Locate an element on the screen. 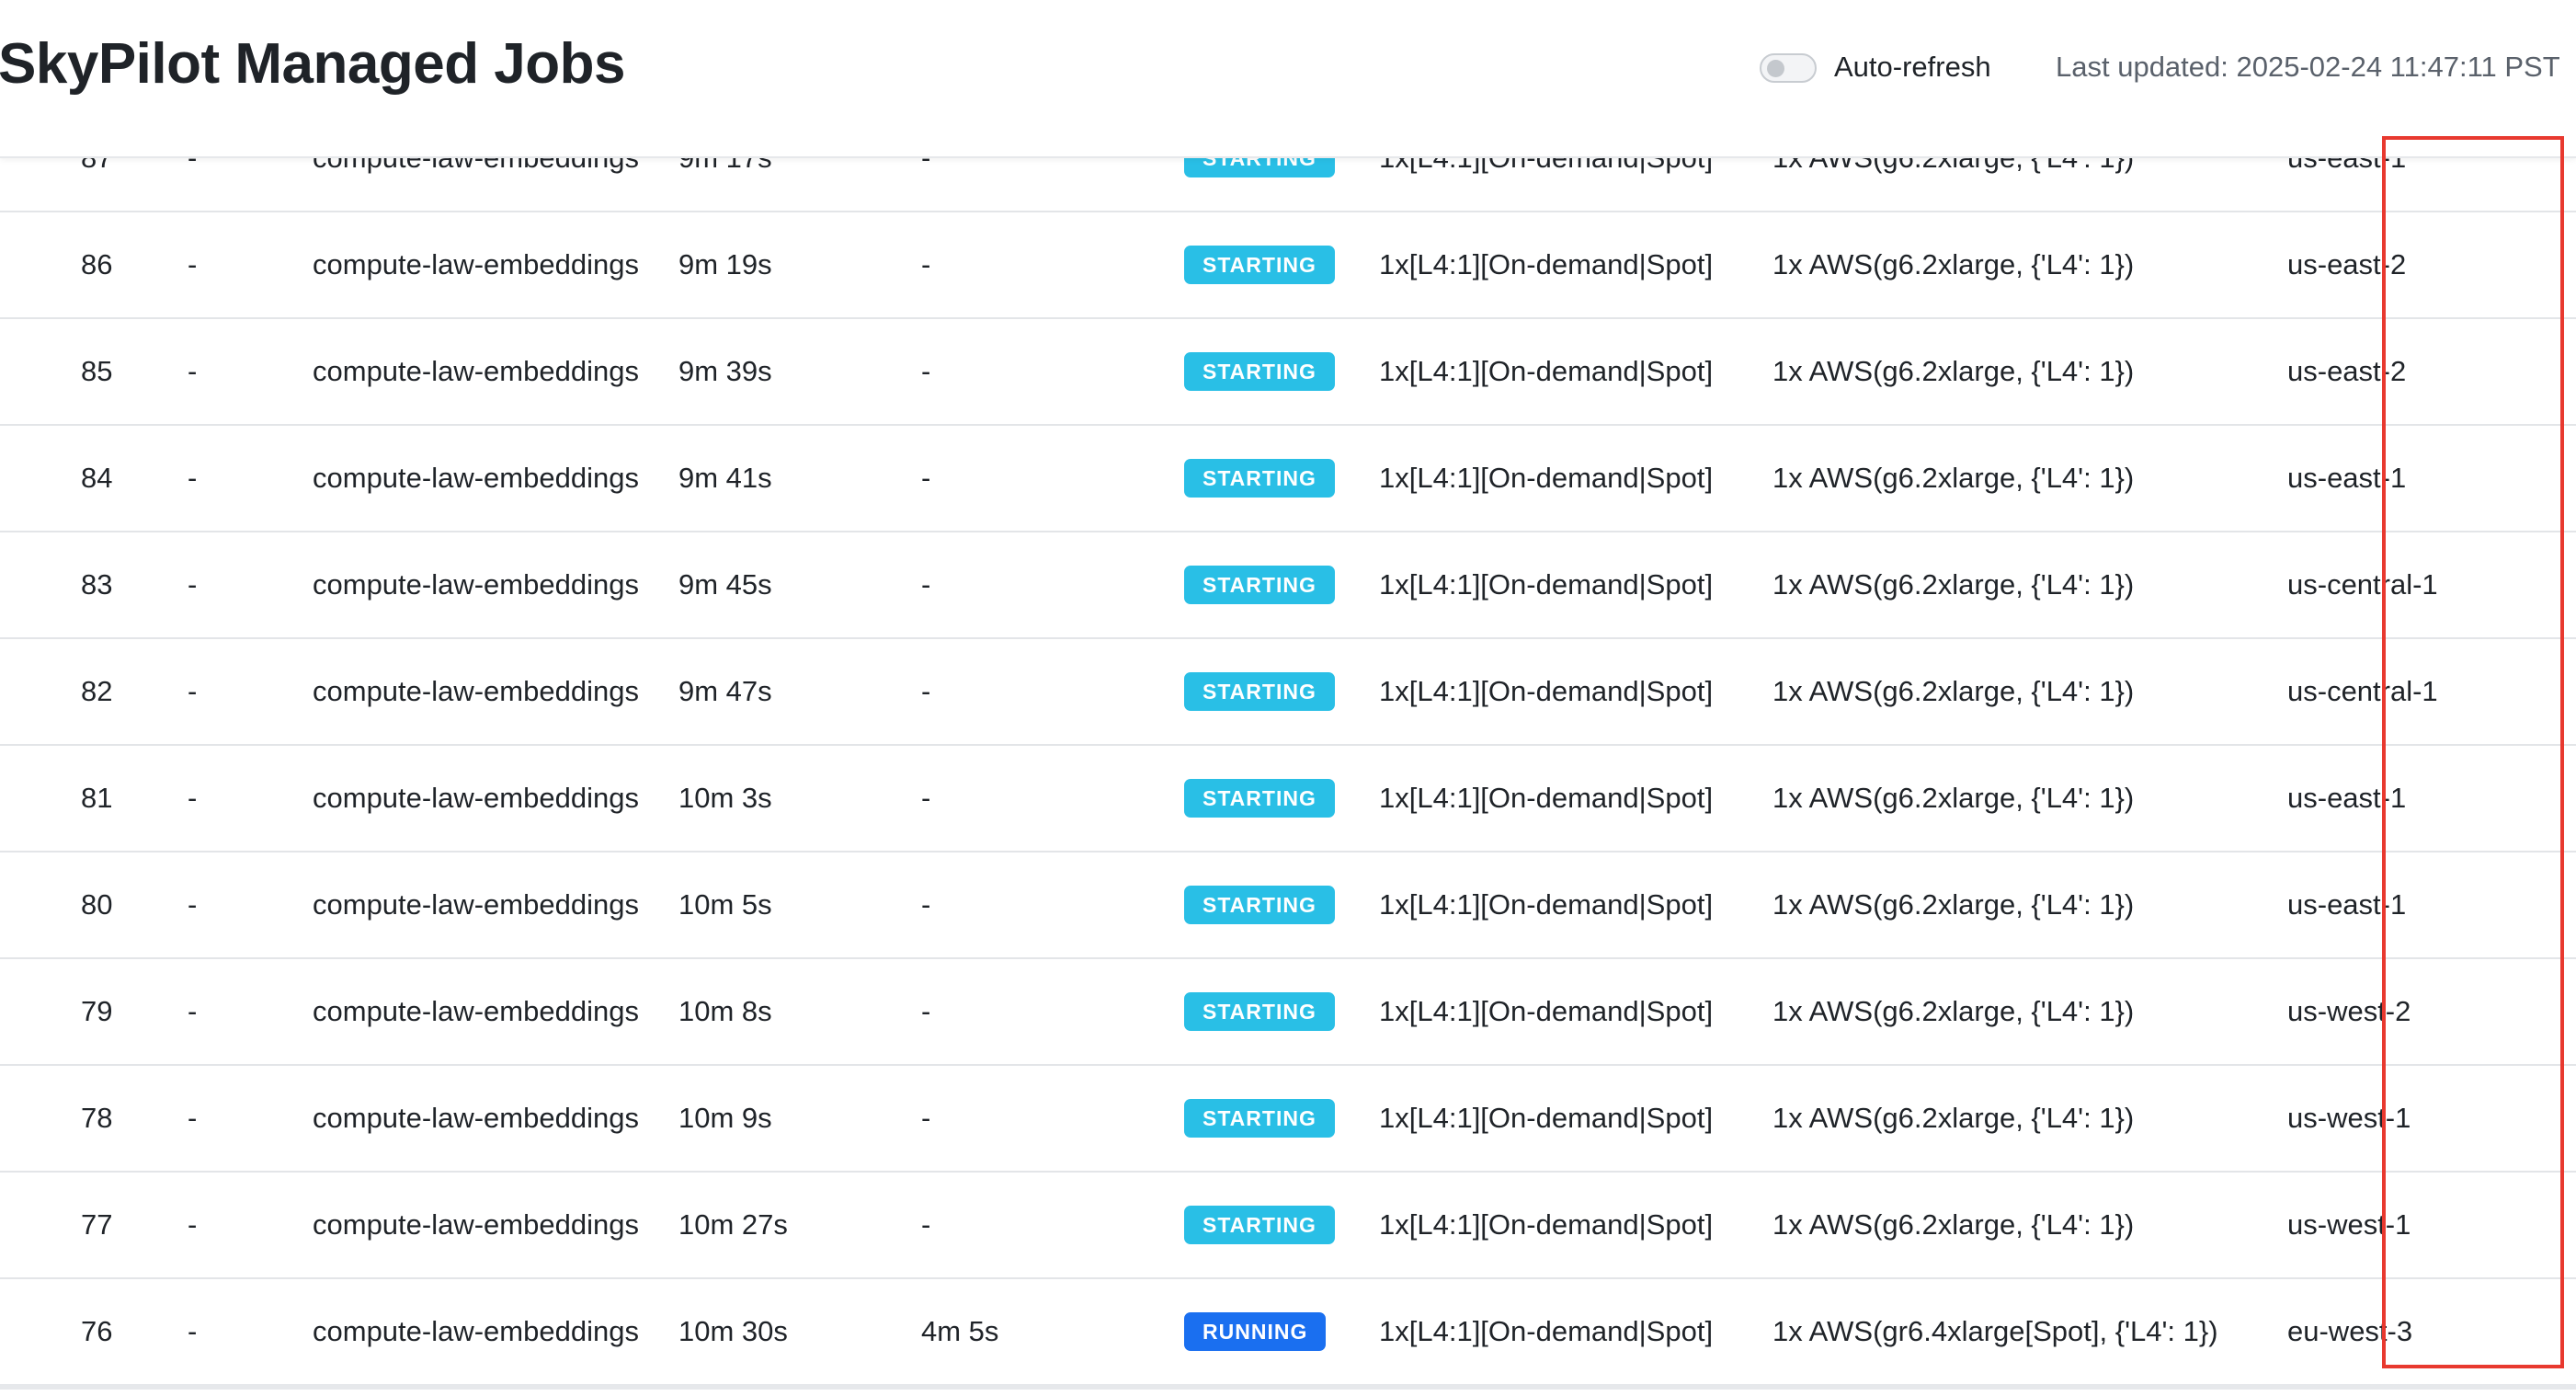  duration-cell: 9m 39s is located at coordinates (765, 372).